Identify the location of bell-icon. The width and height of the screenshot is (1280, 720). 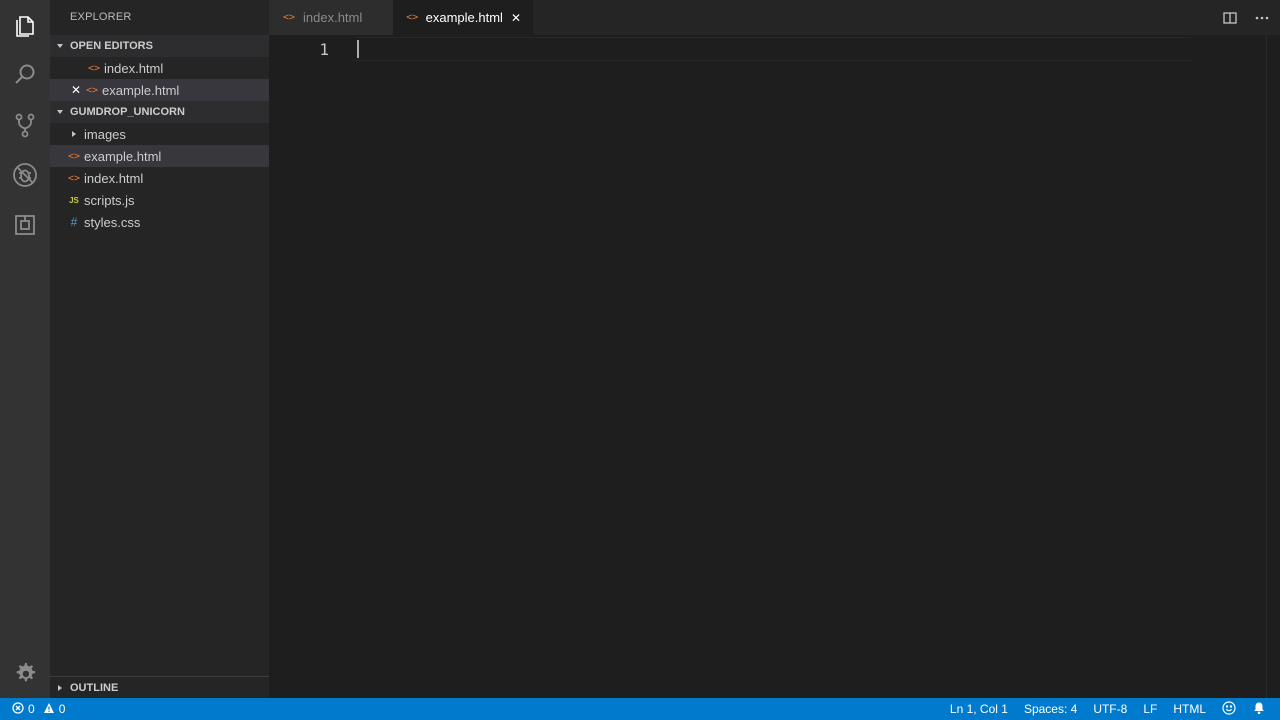
(1259, 709).